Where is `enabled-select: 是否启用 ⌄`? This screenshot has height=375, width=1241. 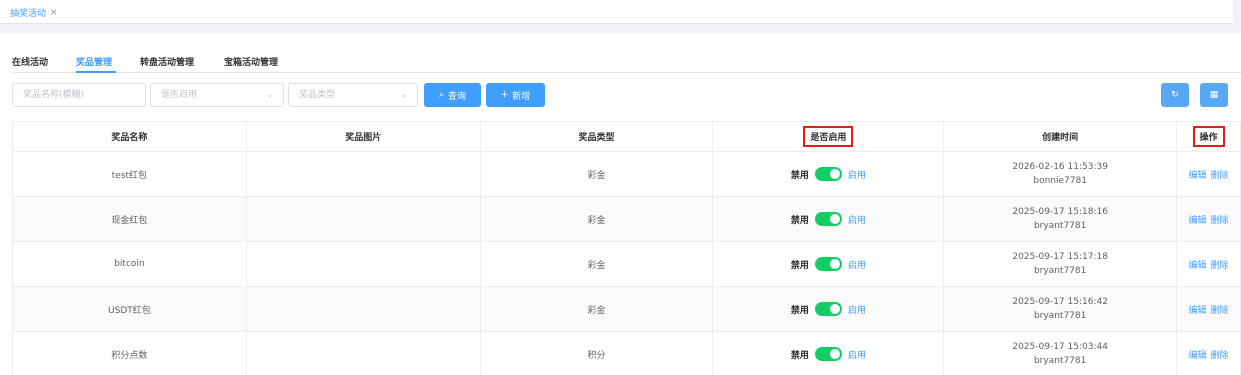 enabled-select: 是否启用 ⌄ is located at coordinates (217, 95).